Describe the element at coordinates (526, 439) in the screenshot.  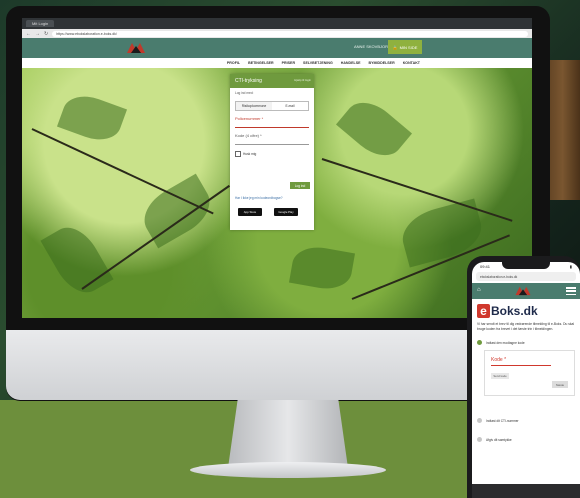
I see `step-3: Afgiv dit samtykke` at that location.